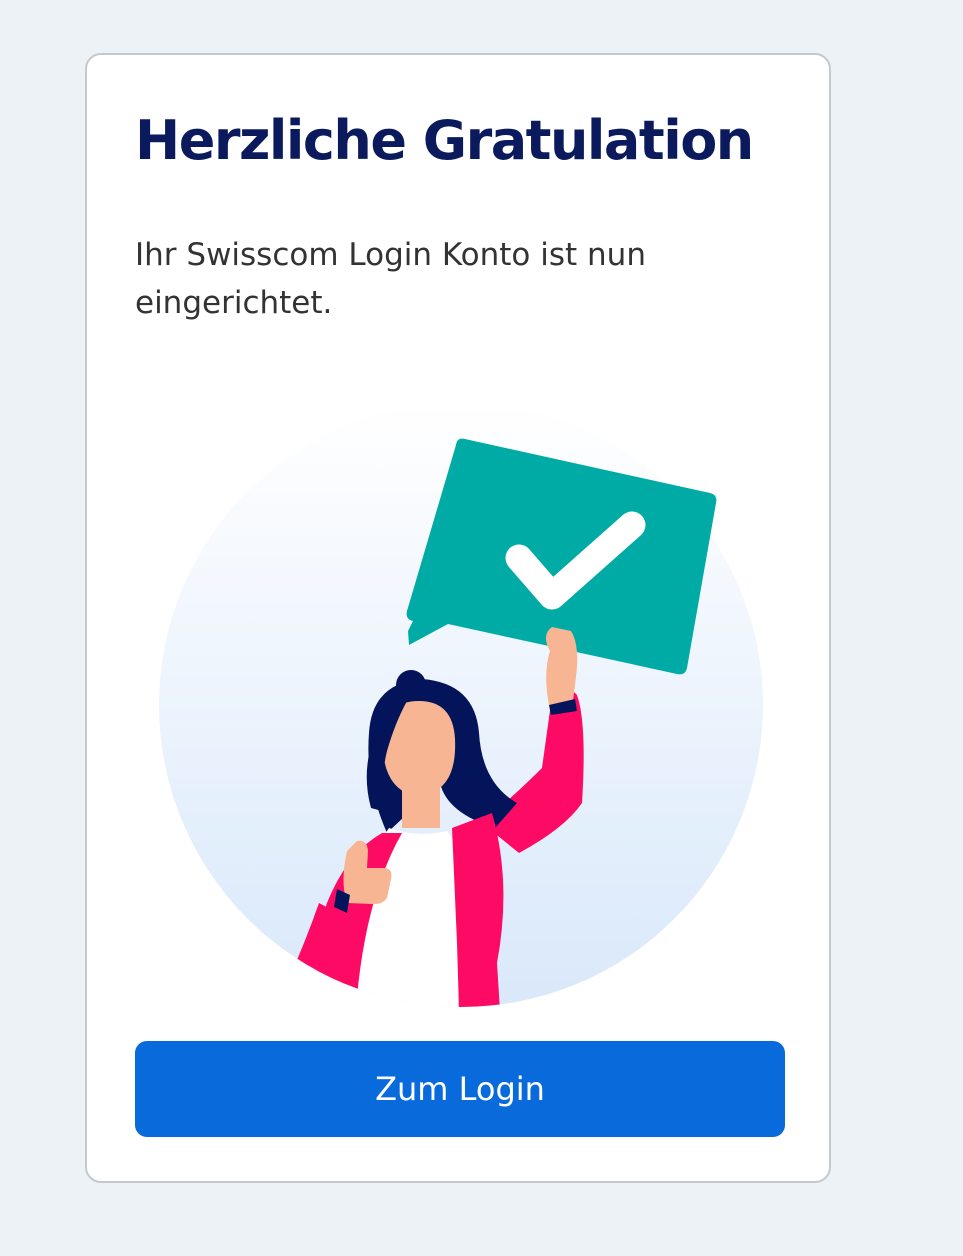  Describe the element at coordinates (444, 140) in the screenshot. I see `page-title: Herzliche Gratulation` at that location.